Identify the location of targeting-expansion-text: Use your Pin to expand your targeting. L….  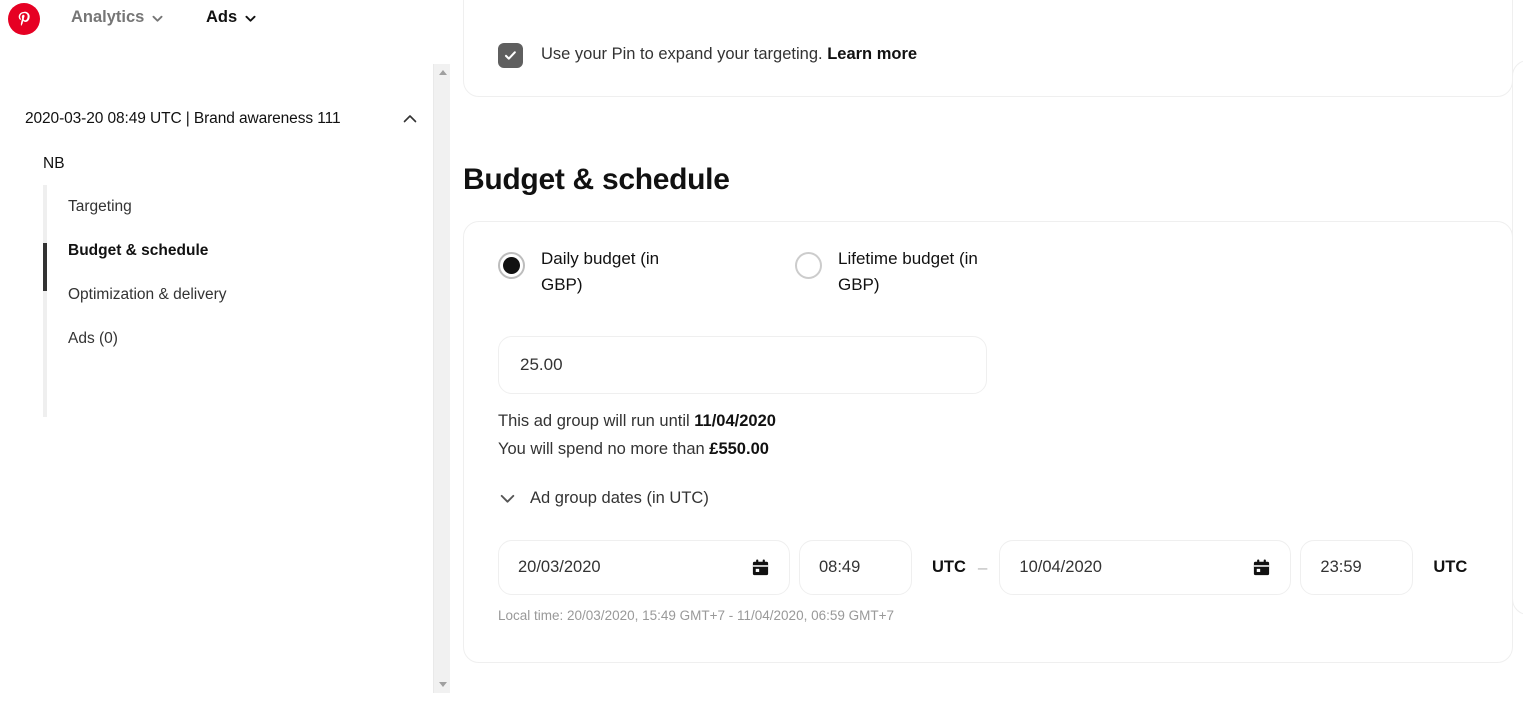
(729, 54).